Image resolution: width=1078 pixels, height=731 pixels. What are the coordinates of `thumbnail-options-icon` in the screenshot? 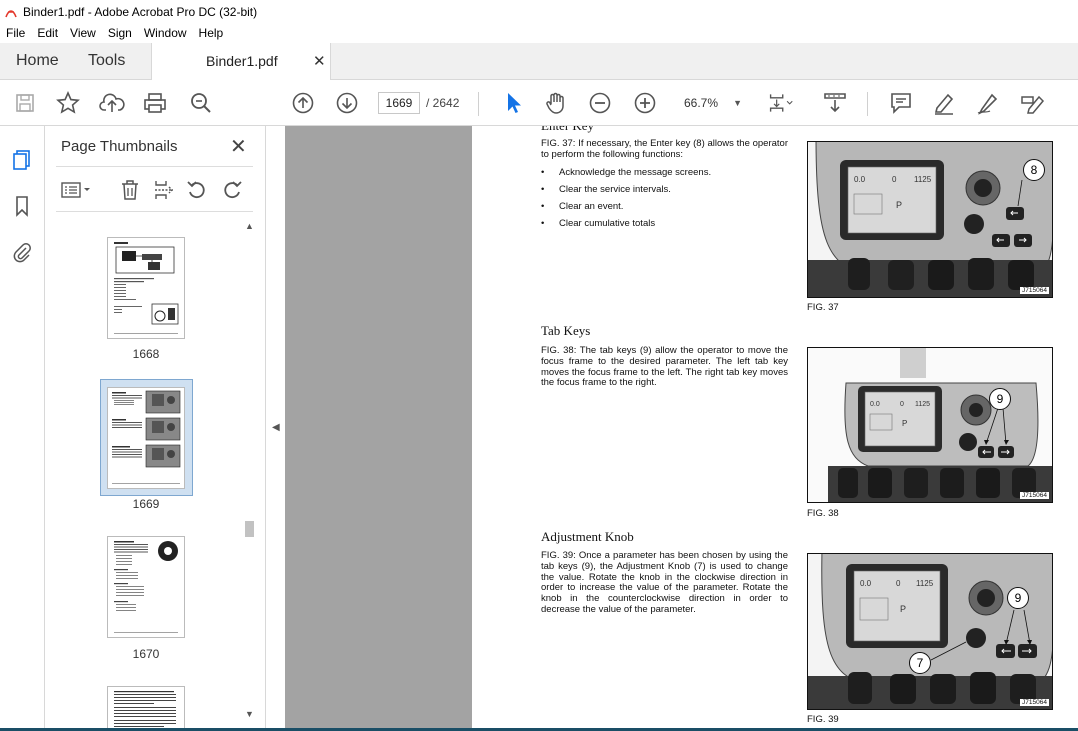 It's located at (76, 190).